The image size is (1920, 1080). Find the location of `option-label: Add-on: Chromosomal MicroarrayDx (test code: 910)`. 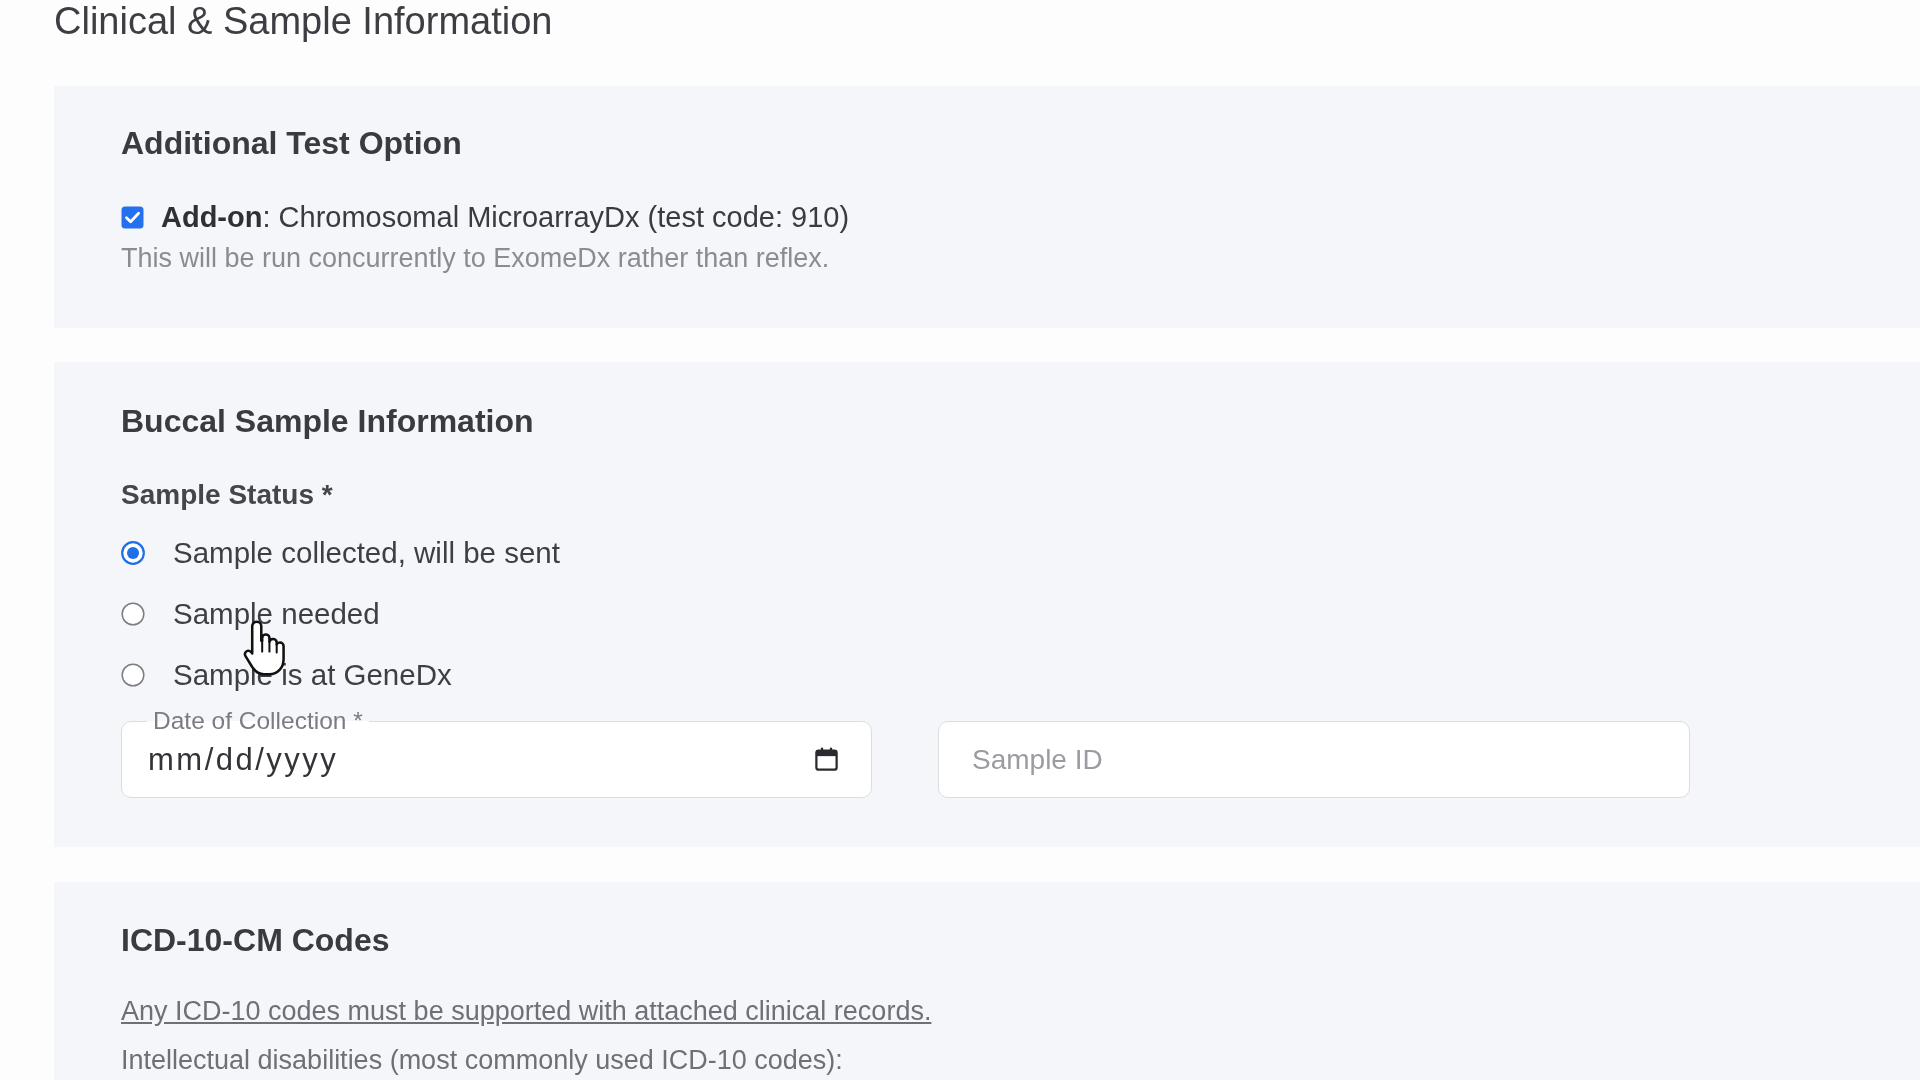

option-label: Add-on: Chromosomal MicroarrayDx (test code: 910) is located at coordinates (505, 217).